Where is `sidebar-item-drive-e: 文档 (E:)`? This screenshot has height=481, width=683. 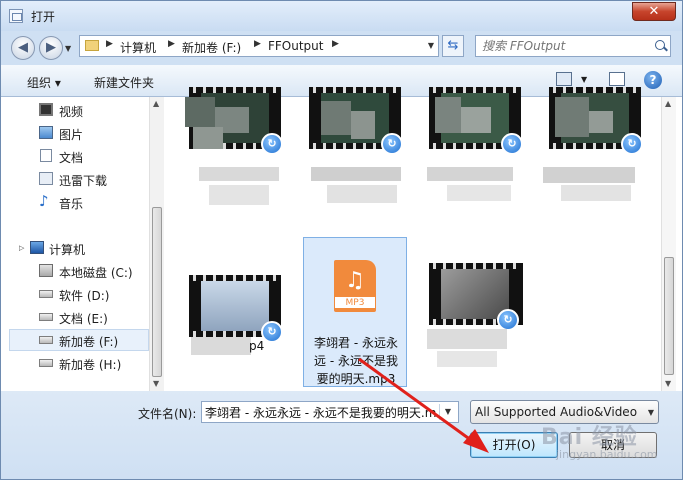
sidebar-item-drive-e: 文档 (E:) is located at coordinates (75, 317).